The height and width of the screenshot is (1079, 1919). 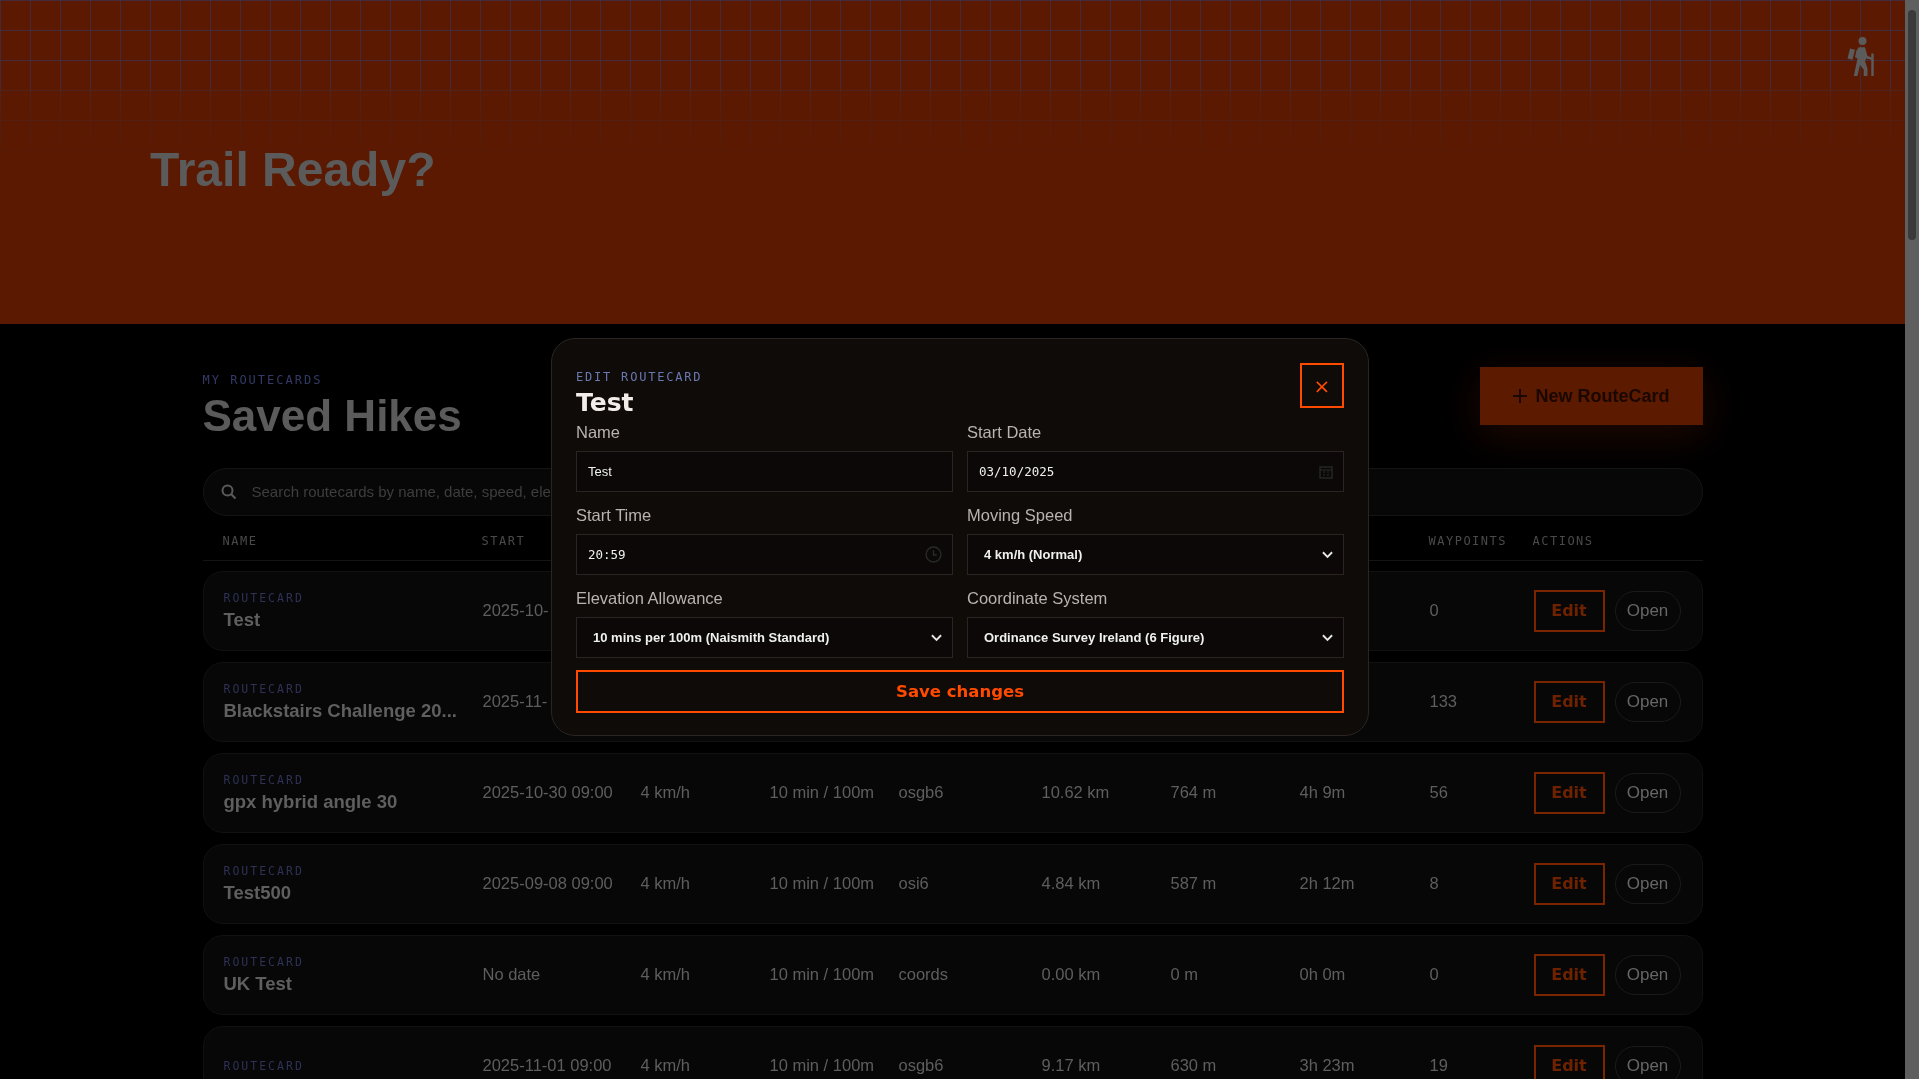 What do you see at coordinates (764, 471) in the screenshot?
I see `input-field: Test` at bounding box center [764, 471].